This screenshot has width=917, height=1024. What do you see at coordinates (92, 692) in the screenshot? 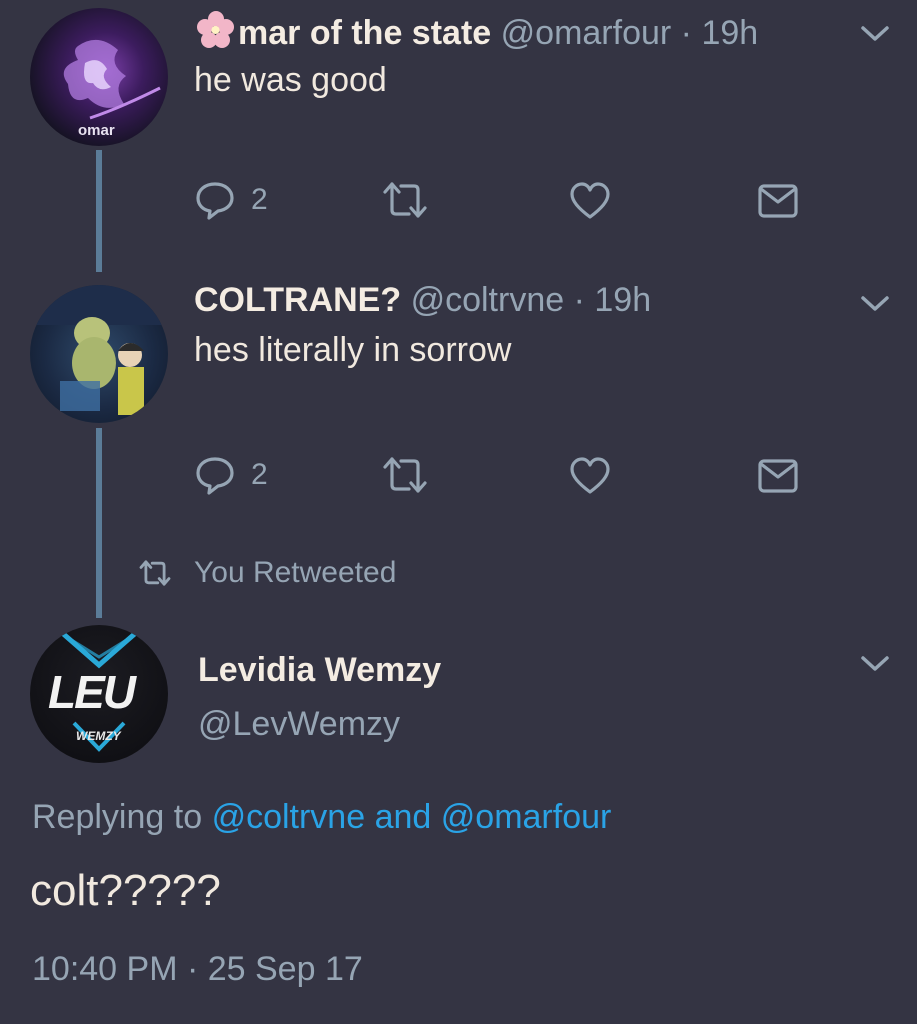
I see `avatar-logo-text: LEU` at bounding box center [92, 692].